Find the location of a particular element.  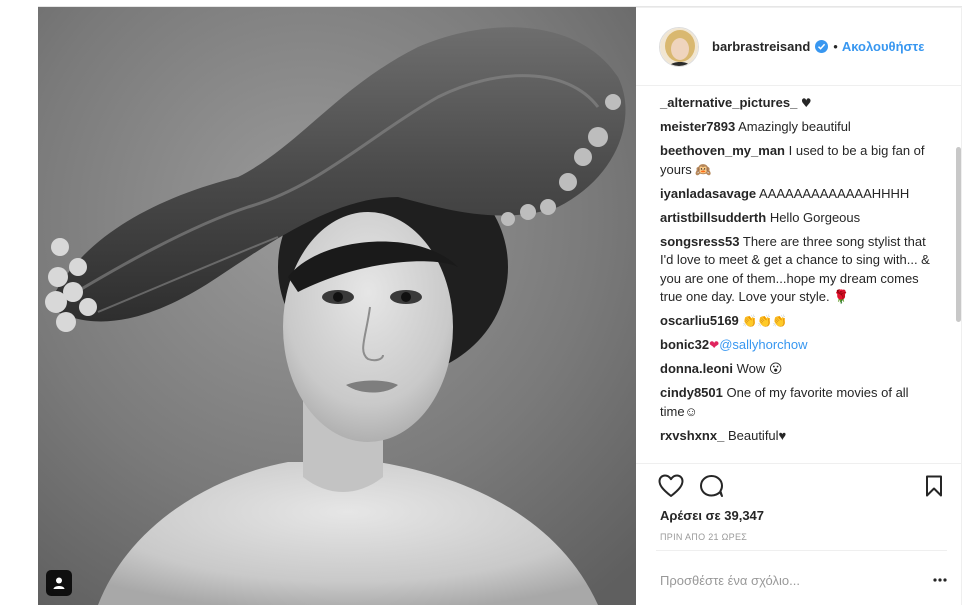

avatar is located at coordinates (679, 46).